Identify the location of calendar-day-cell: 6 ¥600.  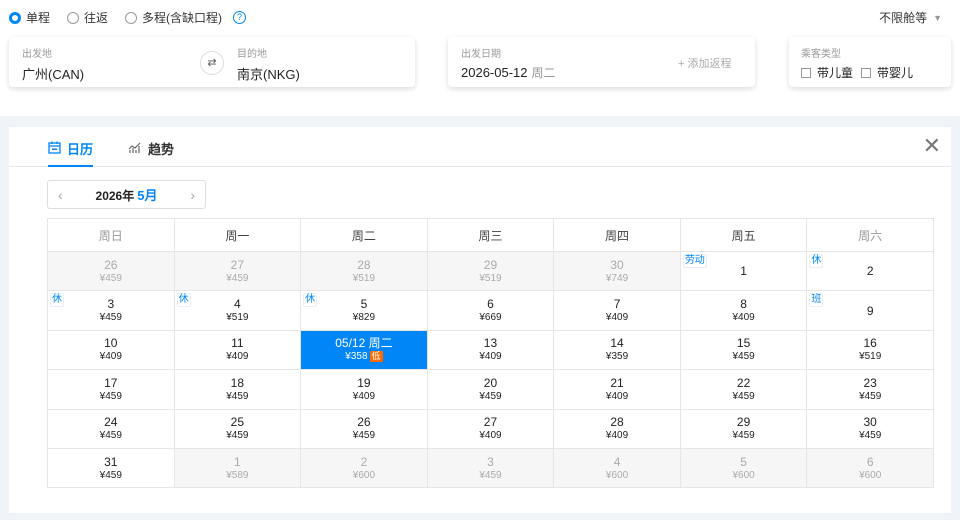
(870, 468).